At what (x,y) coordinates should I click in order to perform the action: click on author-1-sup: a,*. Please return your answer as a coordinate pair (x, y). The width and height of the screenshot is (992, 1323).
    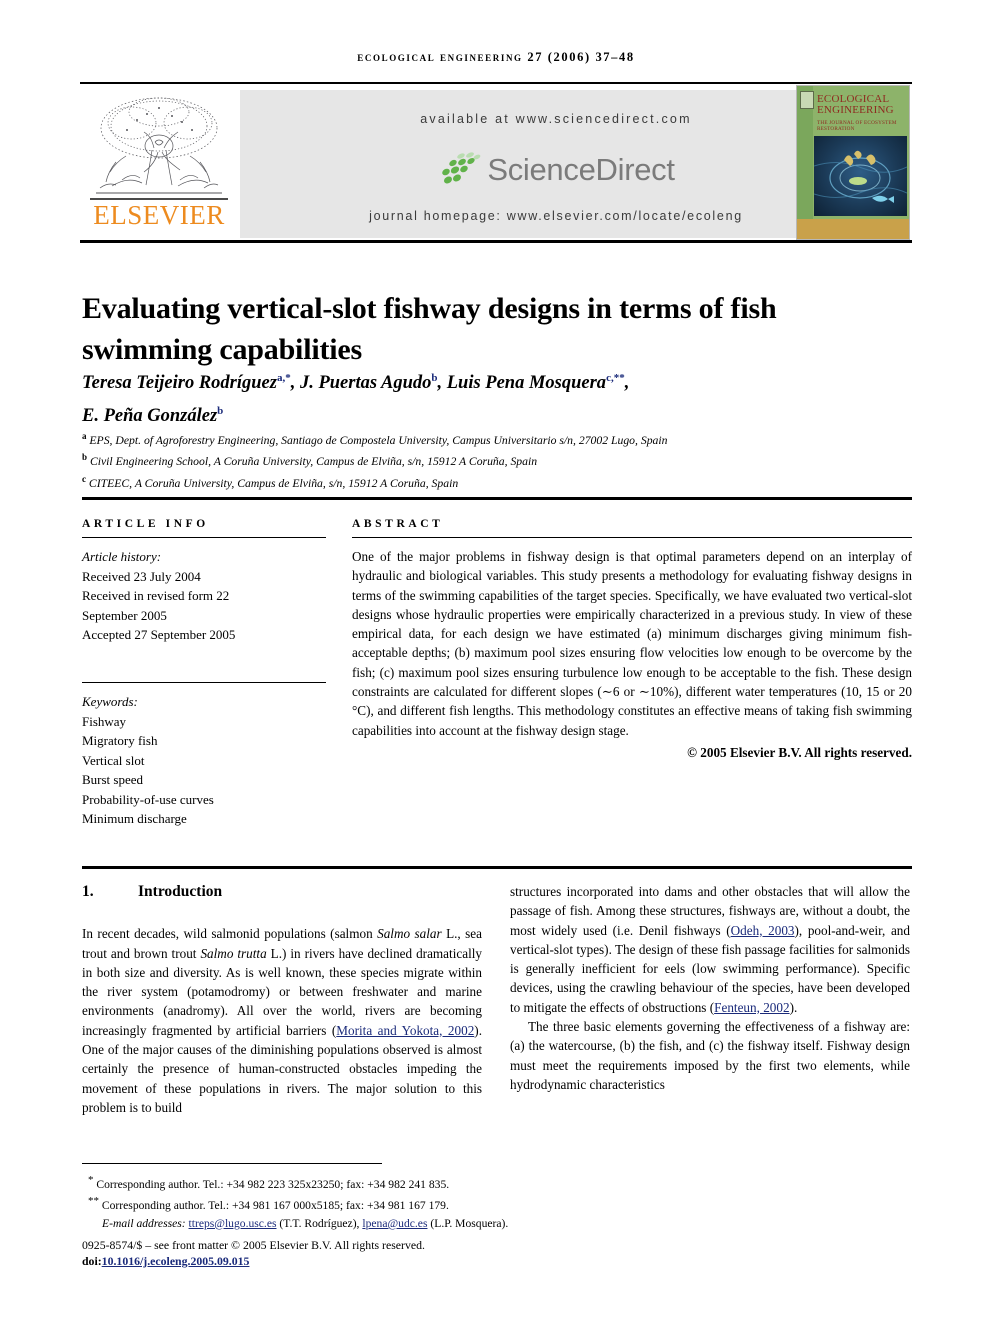
    Looking at the image, I should click on (283, 378).